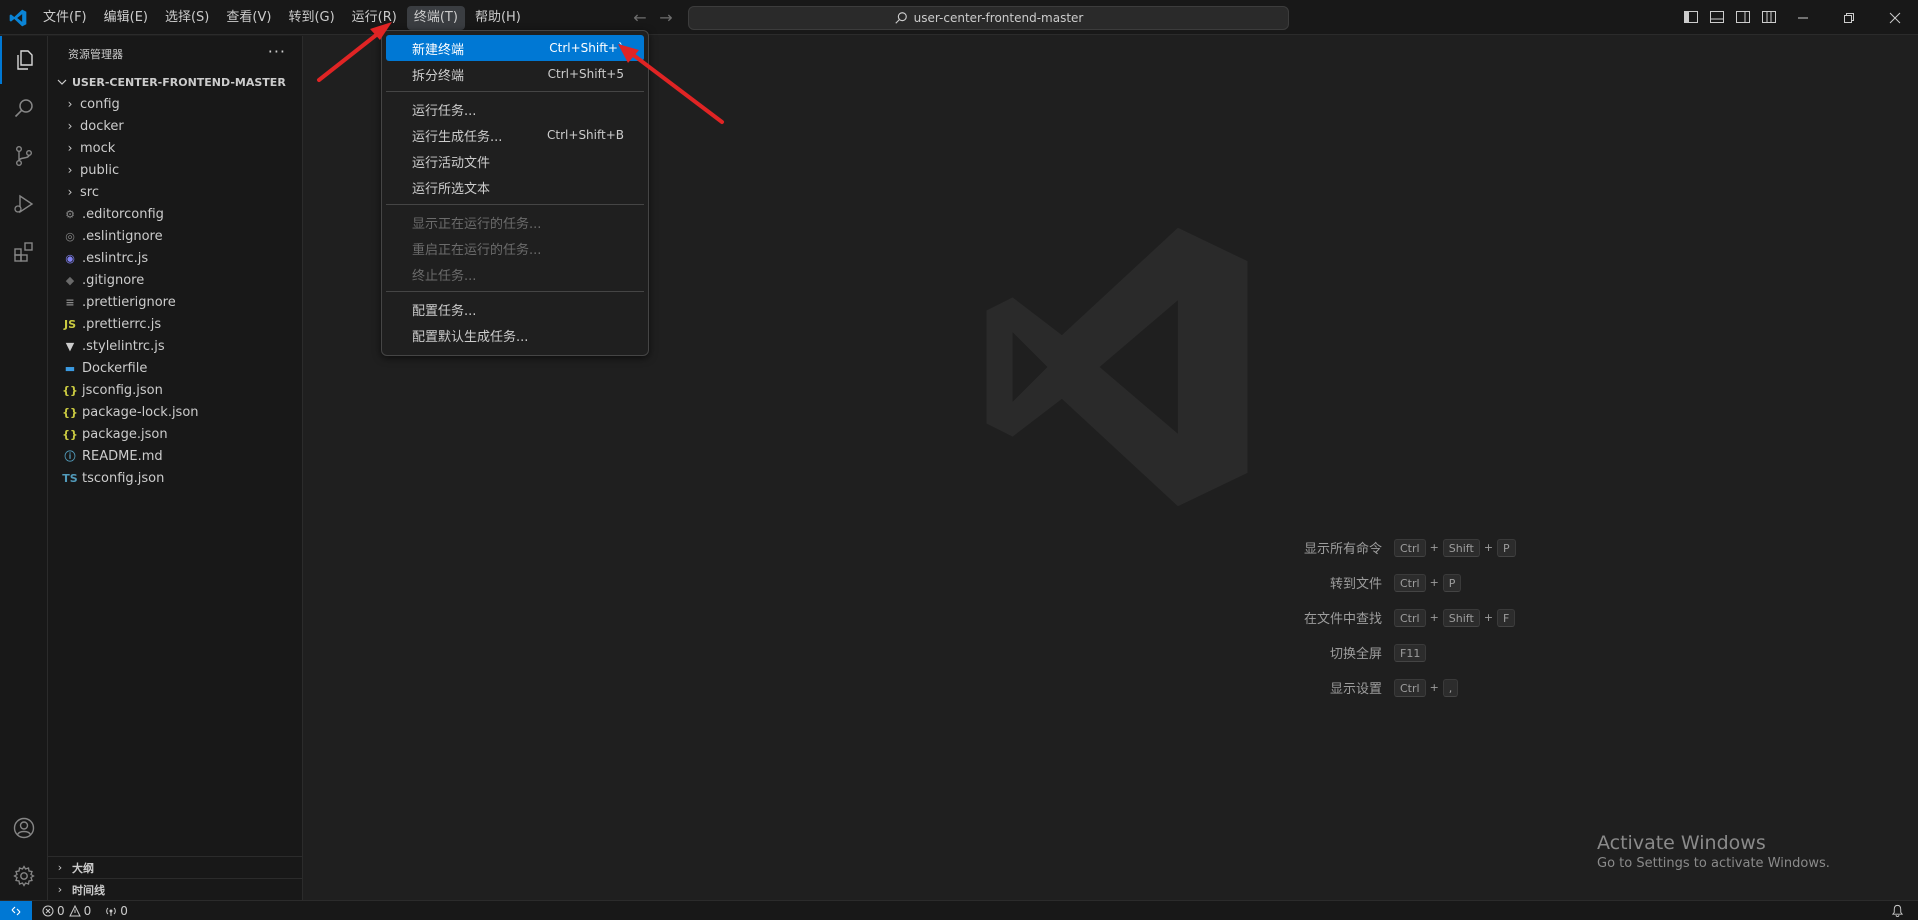 The width and height of the screenshot is (1918, 920). I want to click on remote-indicator-button, so click(16, 910).